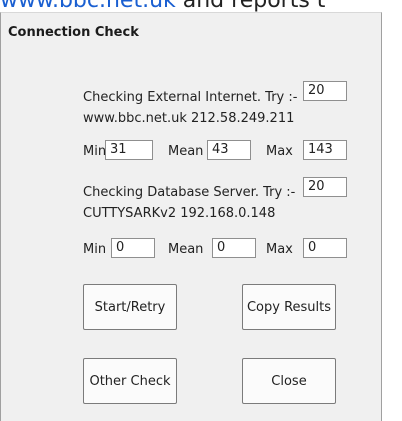 The image size is (402, 421). I want to click on database-tries-field: 20, so click(325, 187).